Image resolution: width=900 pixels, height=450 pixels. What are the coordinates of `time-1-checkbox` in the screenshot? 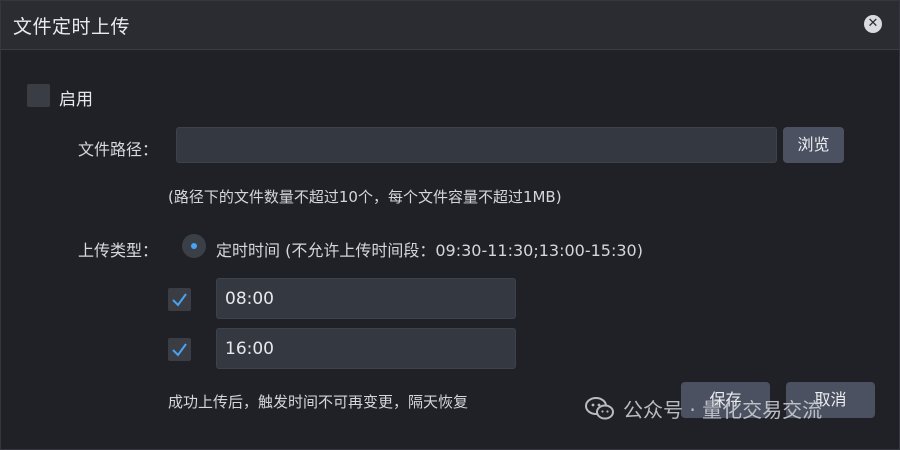 It's located at (179, 299).